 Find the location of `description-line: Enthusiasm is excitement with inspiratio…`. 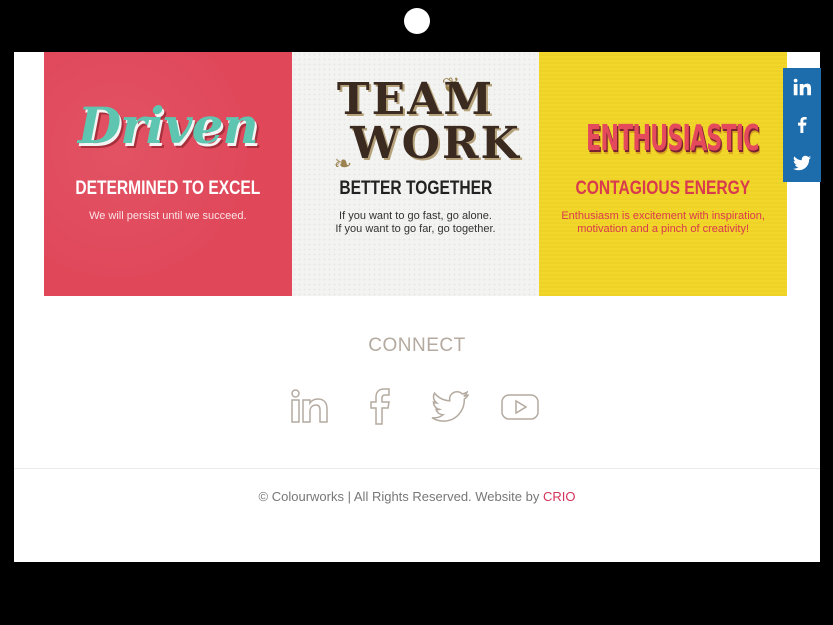

description-line: Enthusiasm is excitement with inspiratio… is located at coordinates (663, 216).